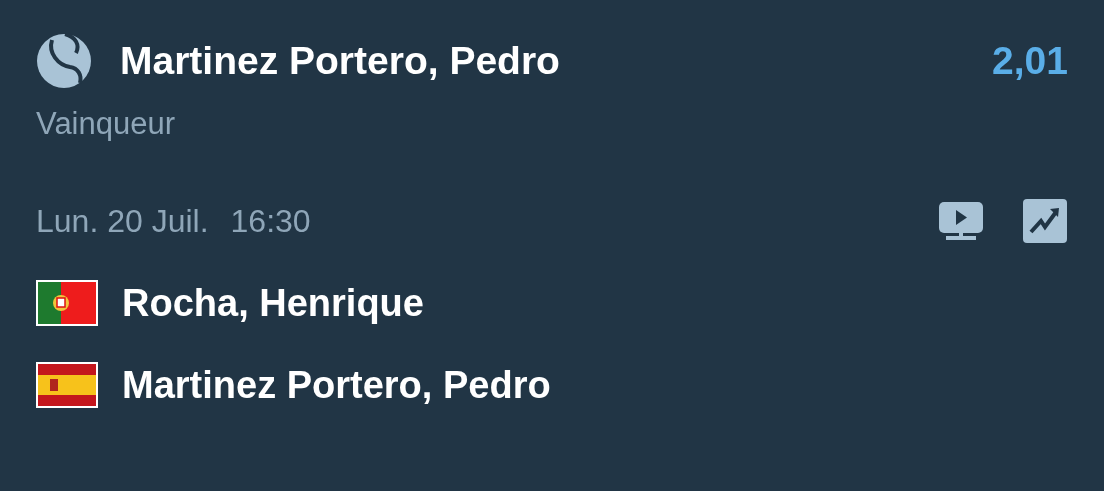  I want to click on trend-chart-icon, so click(1045, 221).